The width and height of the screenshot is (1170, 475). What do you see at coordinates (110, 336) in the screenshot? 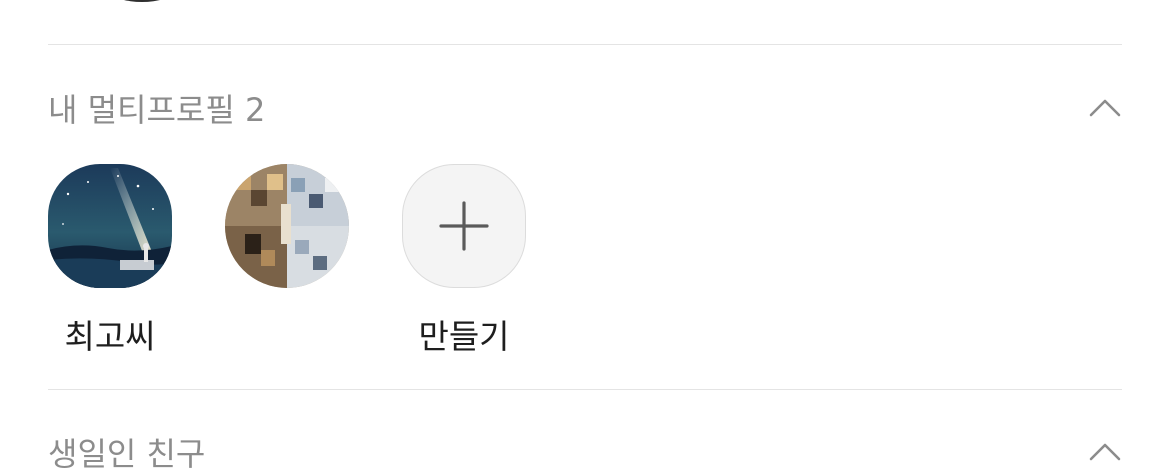
I see `profile-name: 최고씨` at bounding box center [110, 336].